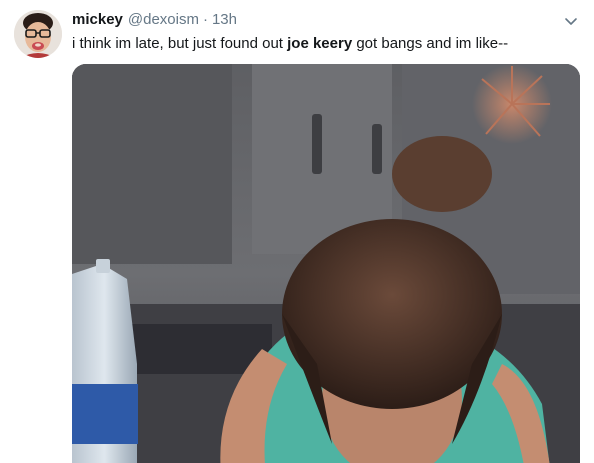 The height and width of the screenshot is (463, 594). Describe the element at coordinates (571, 21) in the screenshot. I see `chevron-down-icon` at that location.